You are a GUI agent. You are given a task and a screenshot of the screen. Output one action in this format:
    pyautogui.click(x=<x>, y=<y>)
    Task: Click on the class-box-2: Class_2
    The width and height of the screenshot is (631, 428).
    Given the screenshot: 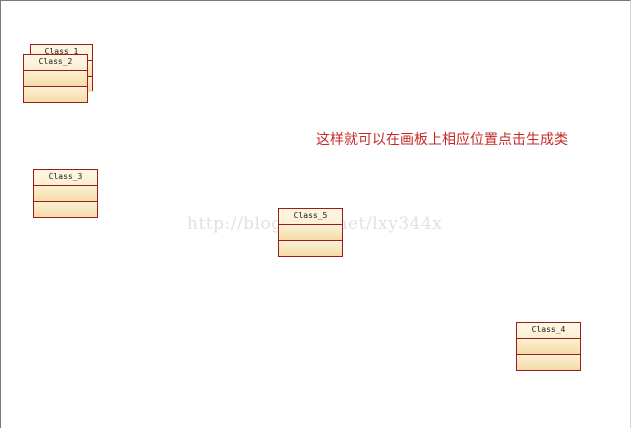 What is the action you would take?
    pyautogui.click(x=55, y=78)
    